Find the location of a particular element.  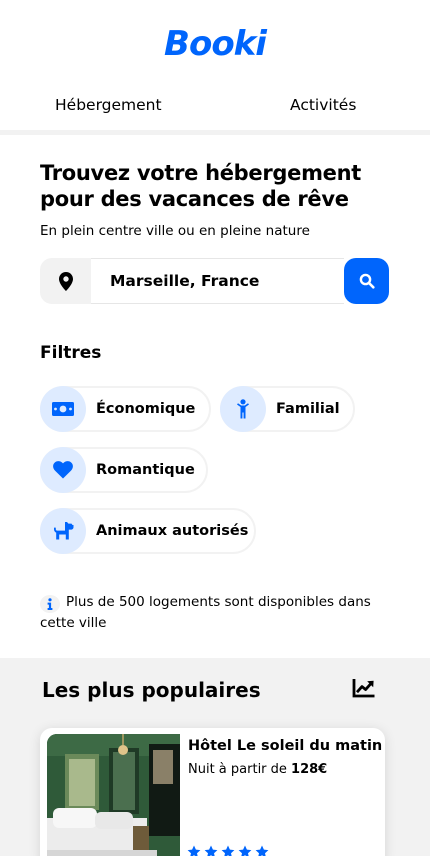

hotel-name: Hôtel Le soleil du matin is located at coordinates (285, 746).